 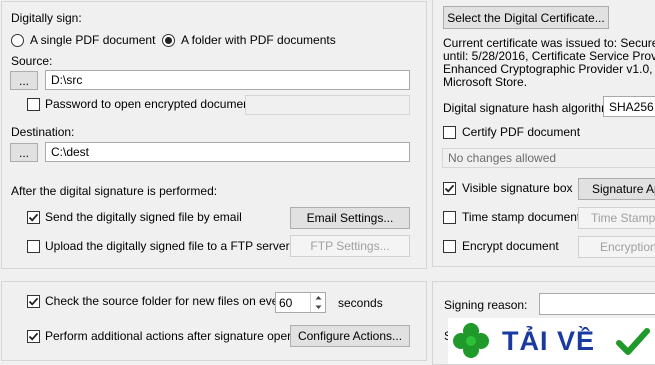 I want to click on timestamp-checkbox, so click(x=449, y=217).